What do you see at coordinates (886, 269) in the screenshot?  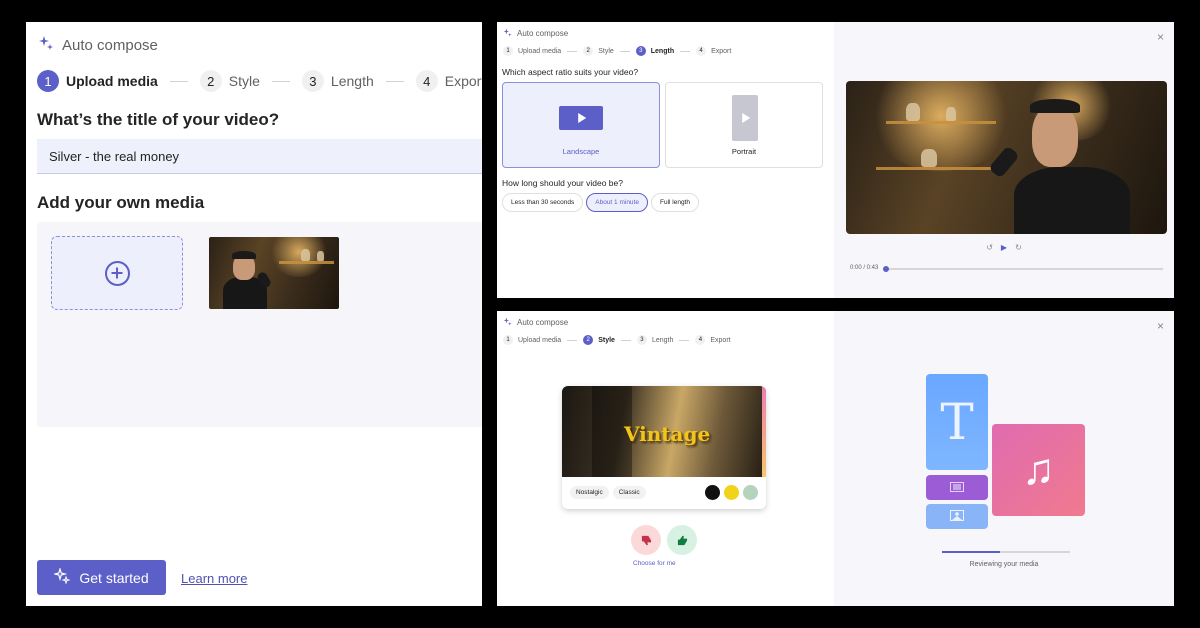 I see `seek-handle` at bounding box center [886, 269].